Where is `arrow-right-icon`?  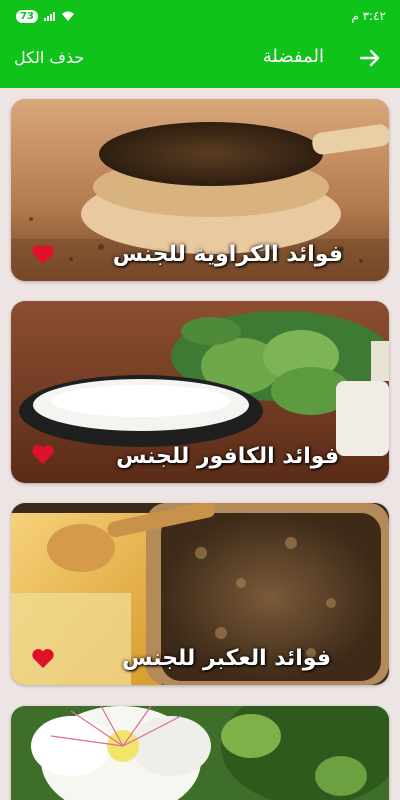 arrow-right-icon is located at coordinates (370, 58).